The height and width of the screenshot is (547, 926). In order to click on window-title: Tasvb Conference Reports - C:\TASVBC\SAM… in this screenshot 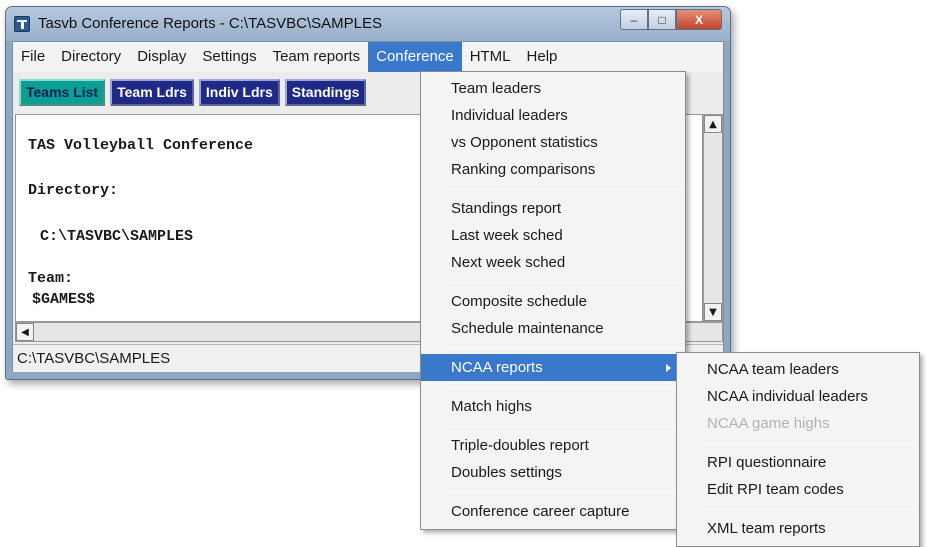, I will do `click(210, 23)`.